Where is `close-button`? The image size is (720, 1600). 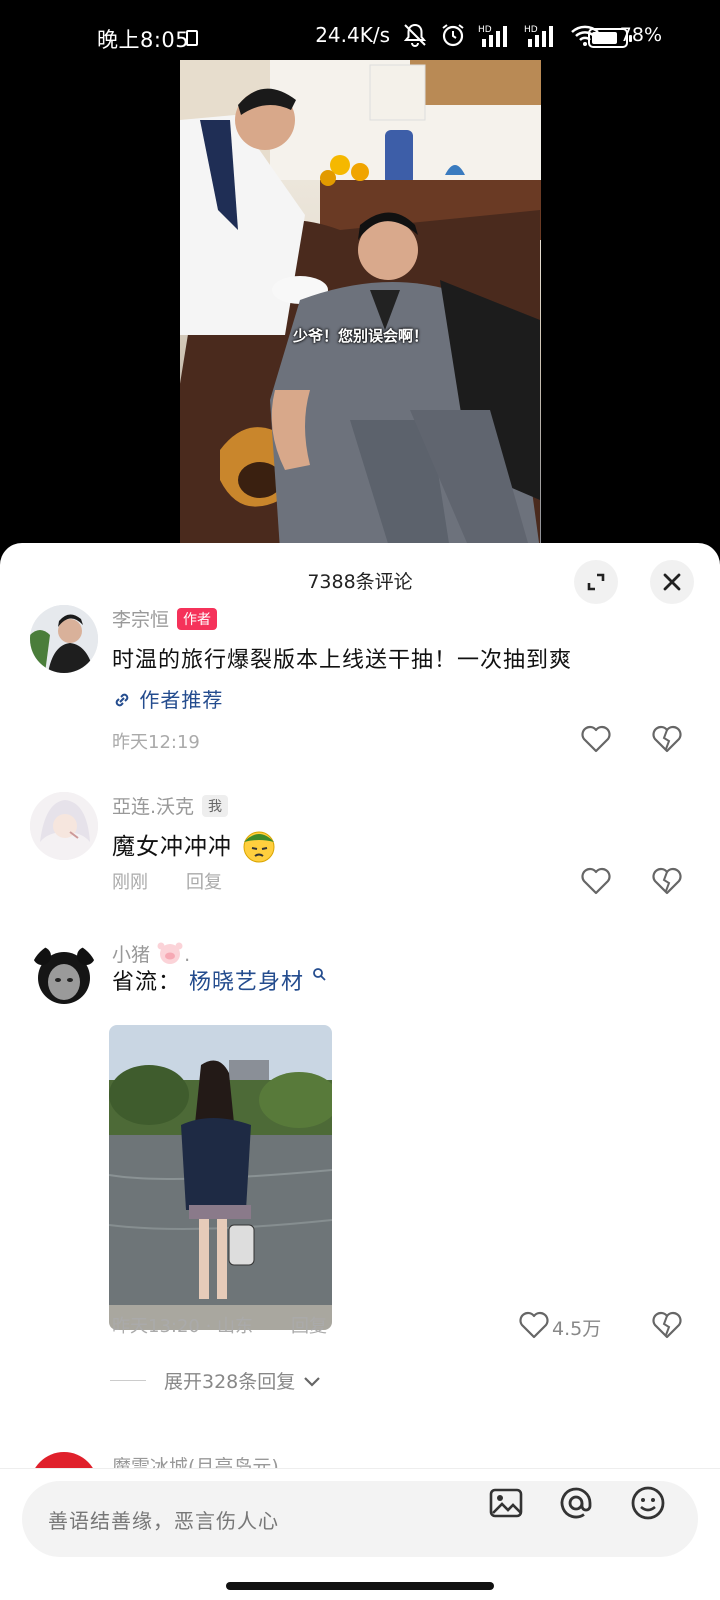
close-button is located at coordinates (672, 582).